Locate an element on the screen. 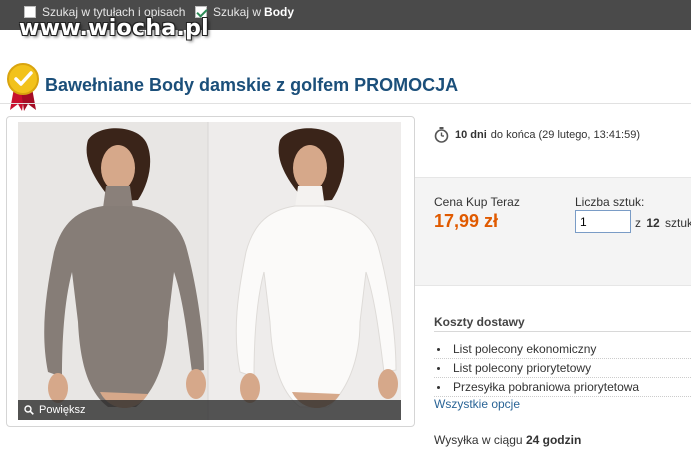 The width and height of the screenshot is (691, 463). shipping-title: Koszty dostawy is located at coordinates (479, 322).